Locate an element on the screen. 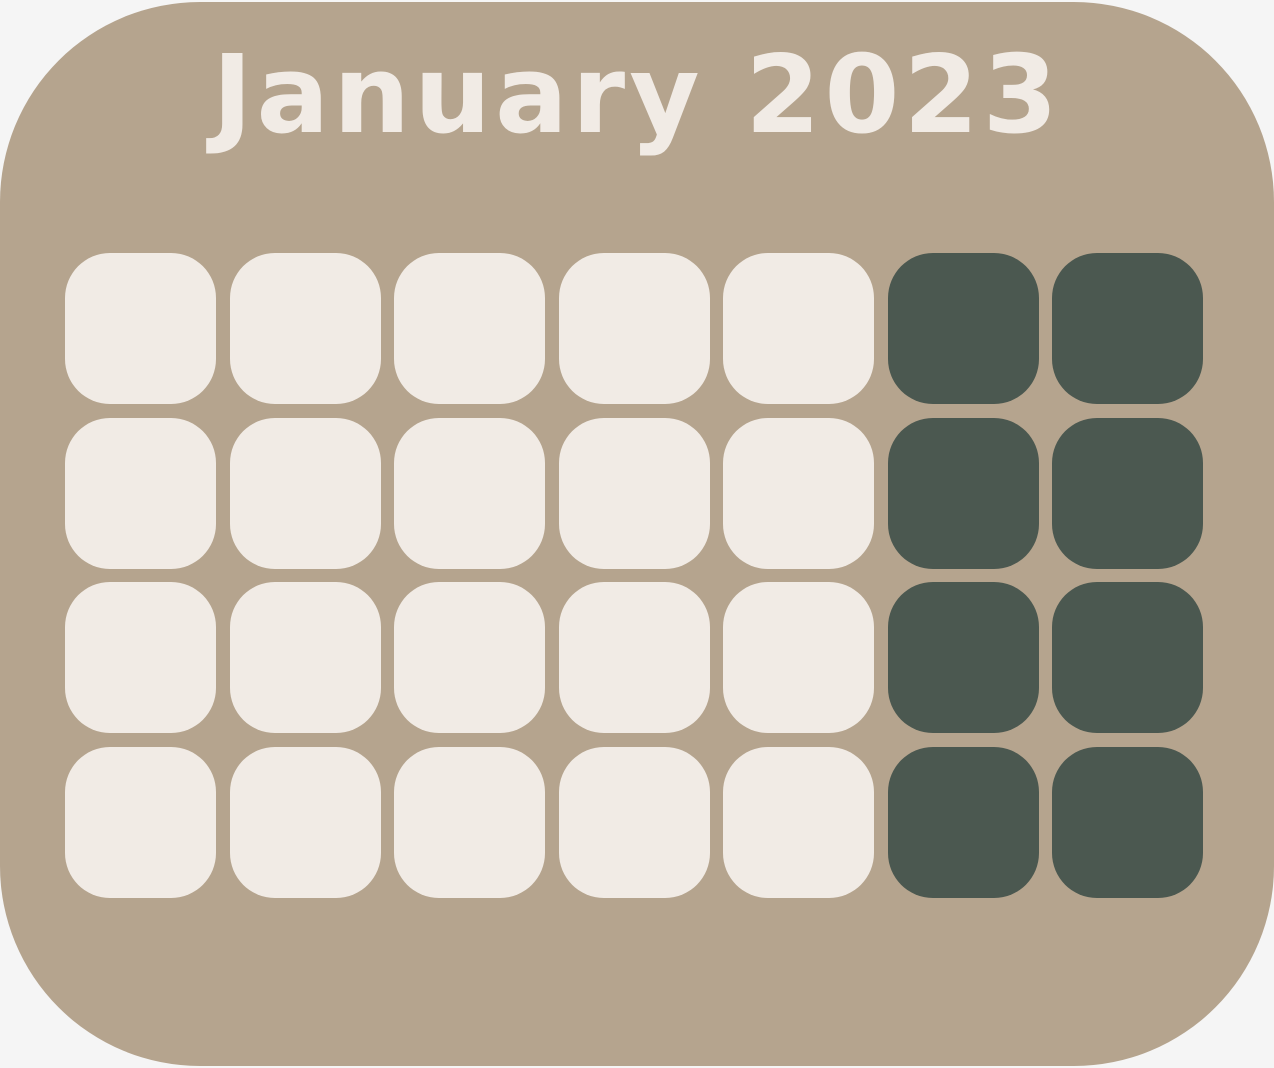  calendar-title: January 2023 is located at coordinates (637, 95).